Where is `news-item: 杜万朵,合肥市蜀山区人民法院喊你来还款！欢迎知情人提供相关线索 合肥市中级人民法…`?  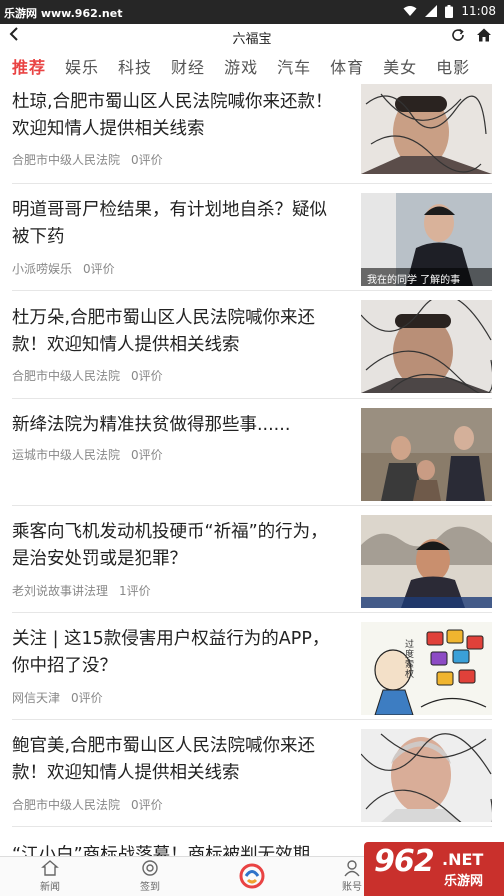 news-item: 杜万朵,合肥市蜀山区人民法院喊你来还款！欢迎知情人提供相关线索 合肥市中级人民法… is located at coordinates (252, 345).